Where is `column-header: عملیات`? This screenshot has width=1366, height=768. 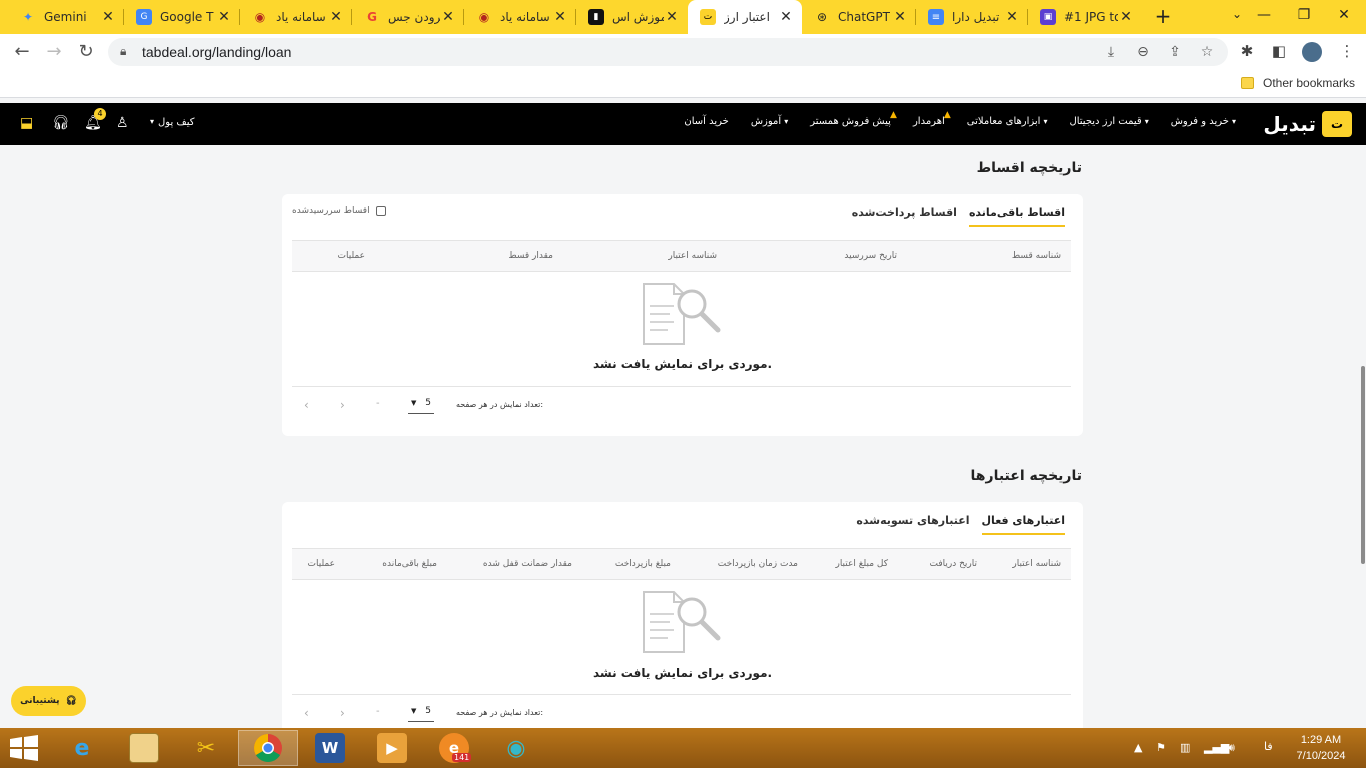 column-header: عملیات is located at coordinates (351, 256).